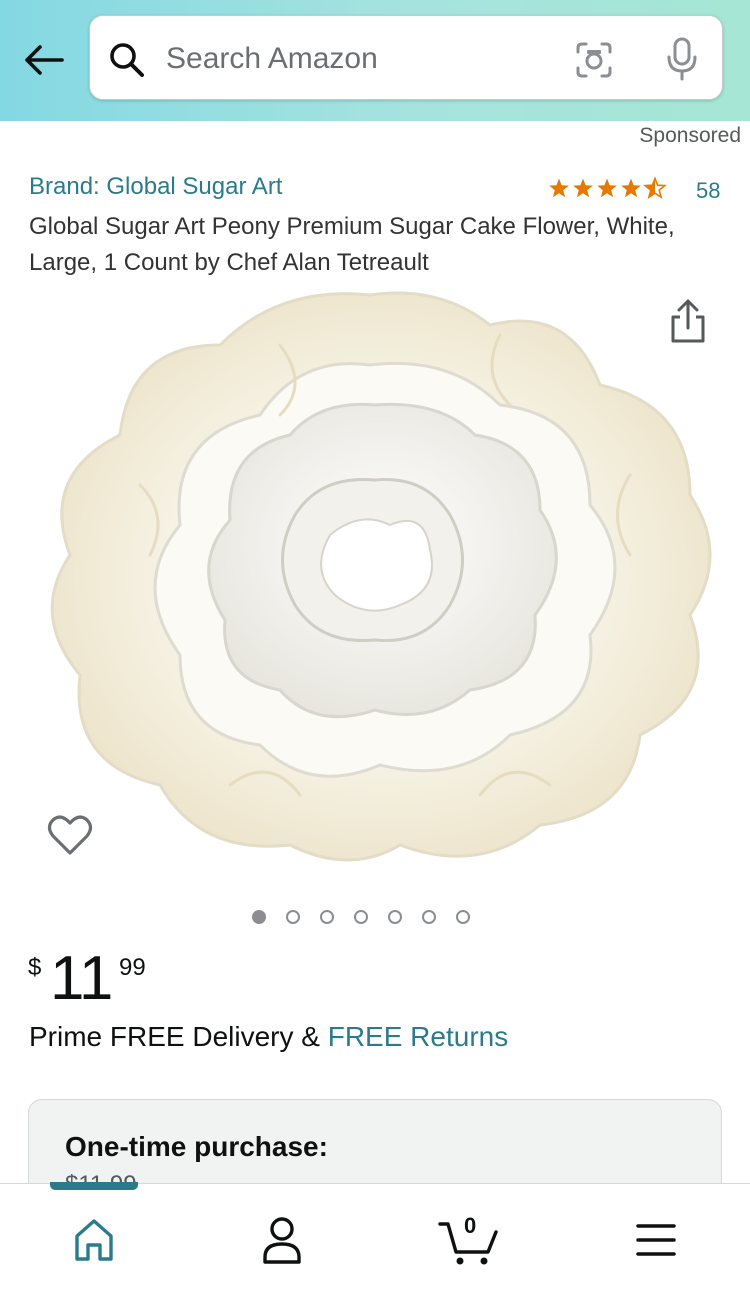  I want to click on nav-menu-button, so click(656, 1240).